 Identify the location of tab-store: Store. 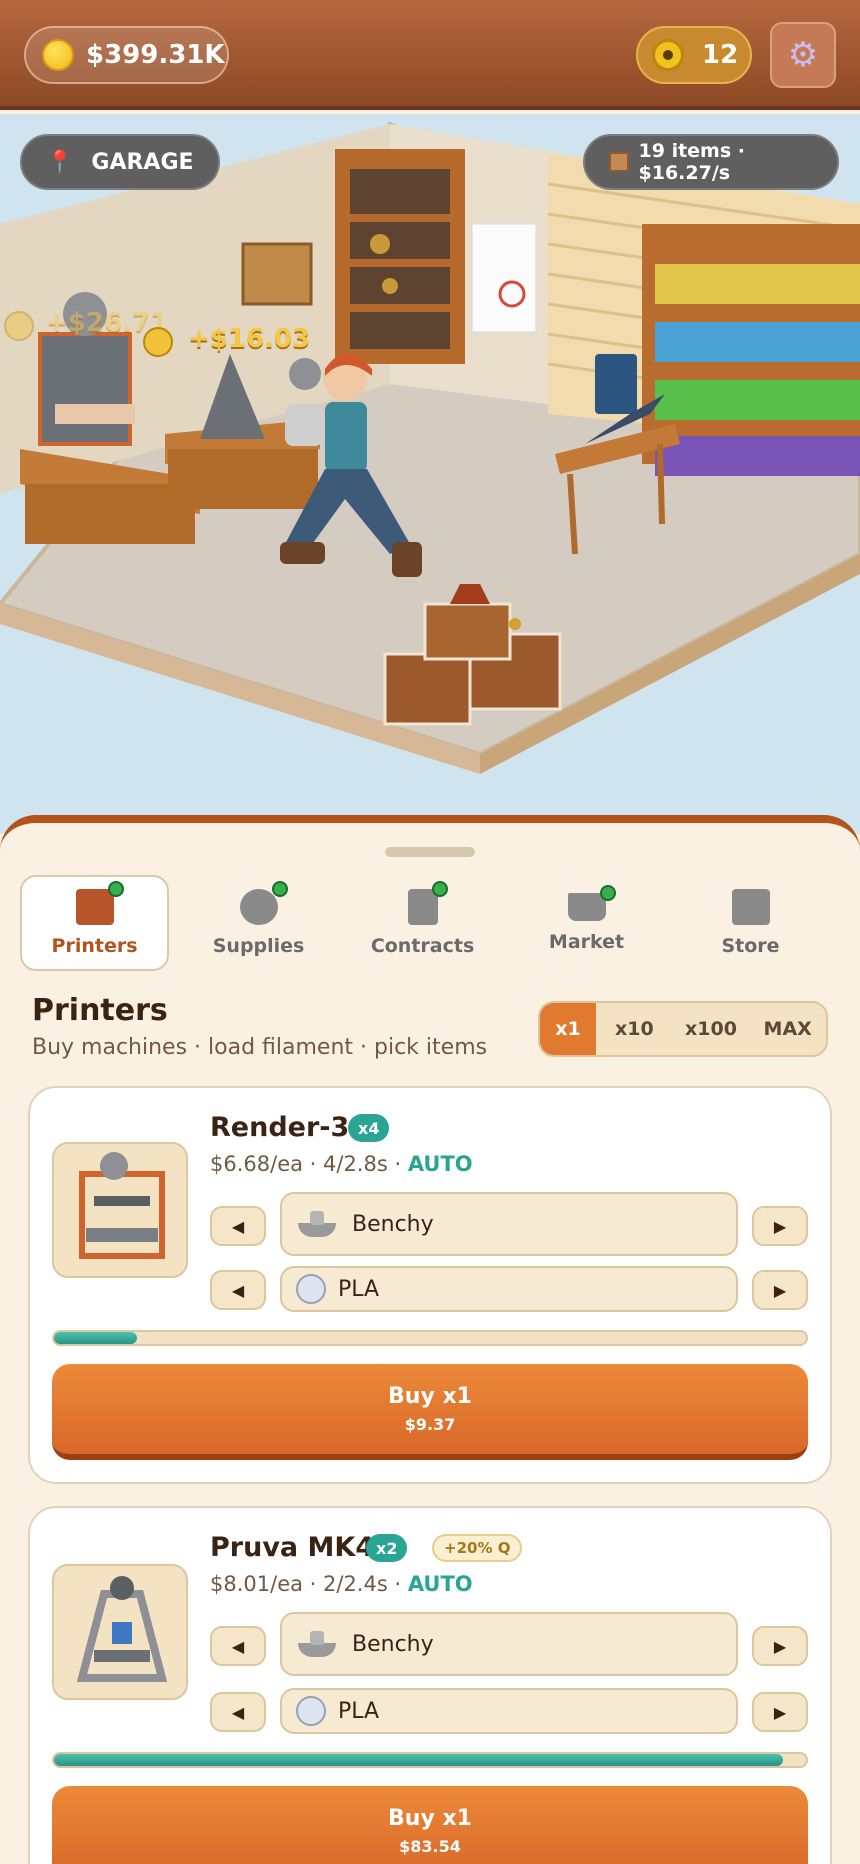
(750, 923).